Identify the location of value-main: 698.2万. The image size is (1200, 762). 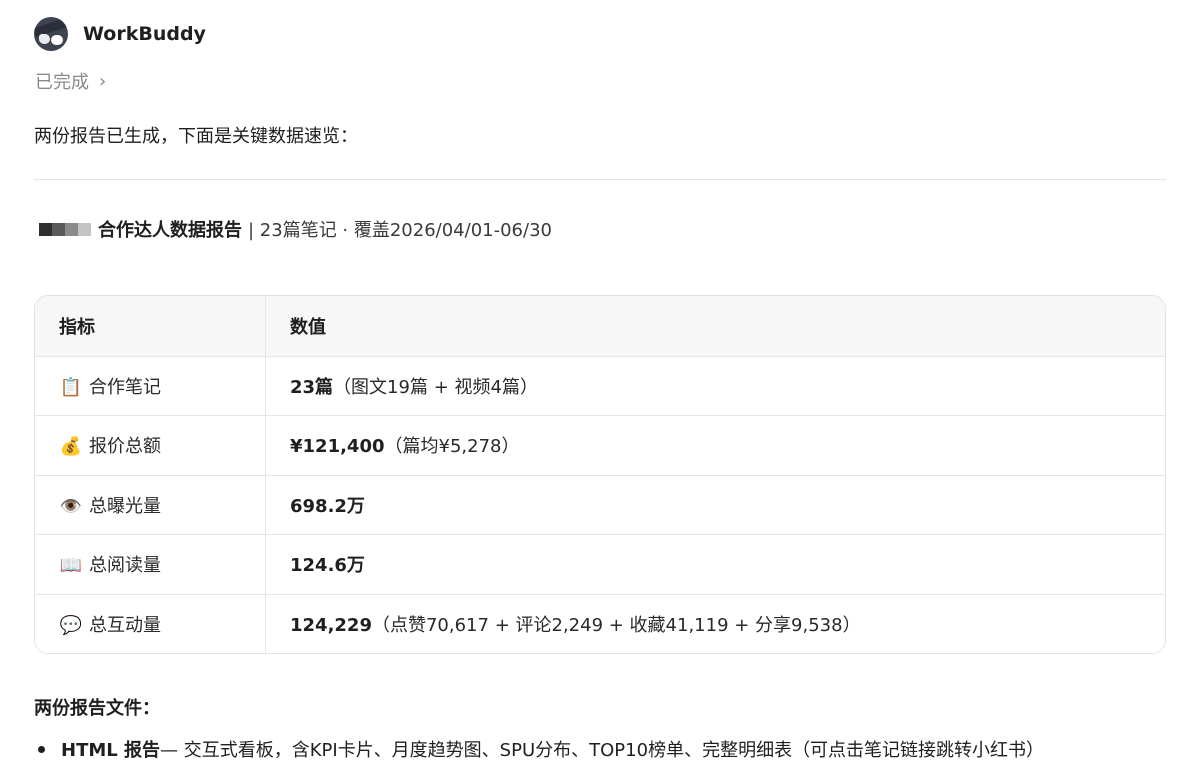
(327, 506).